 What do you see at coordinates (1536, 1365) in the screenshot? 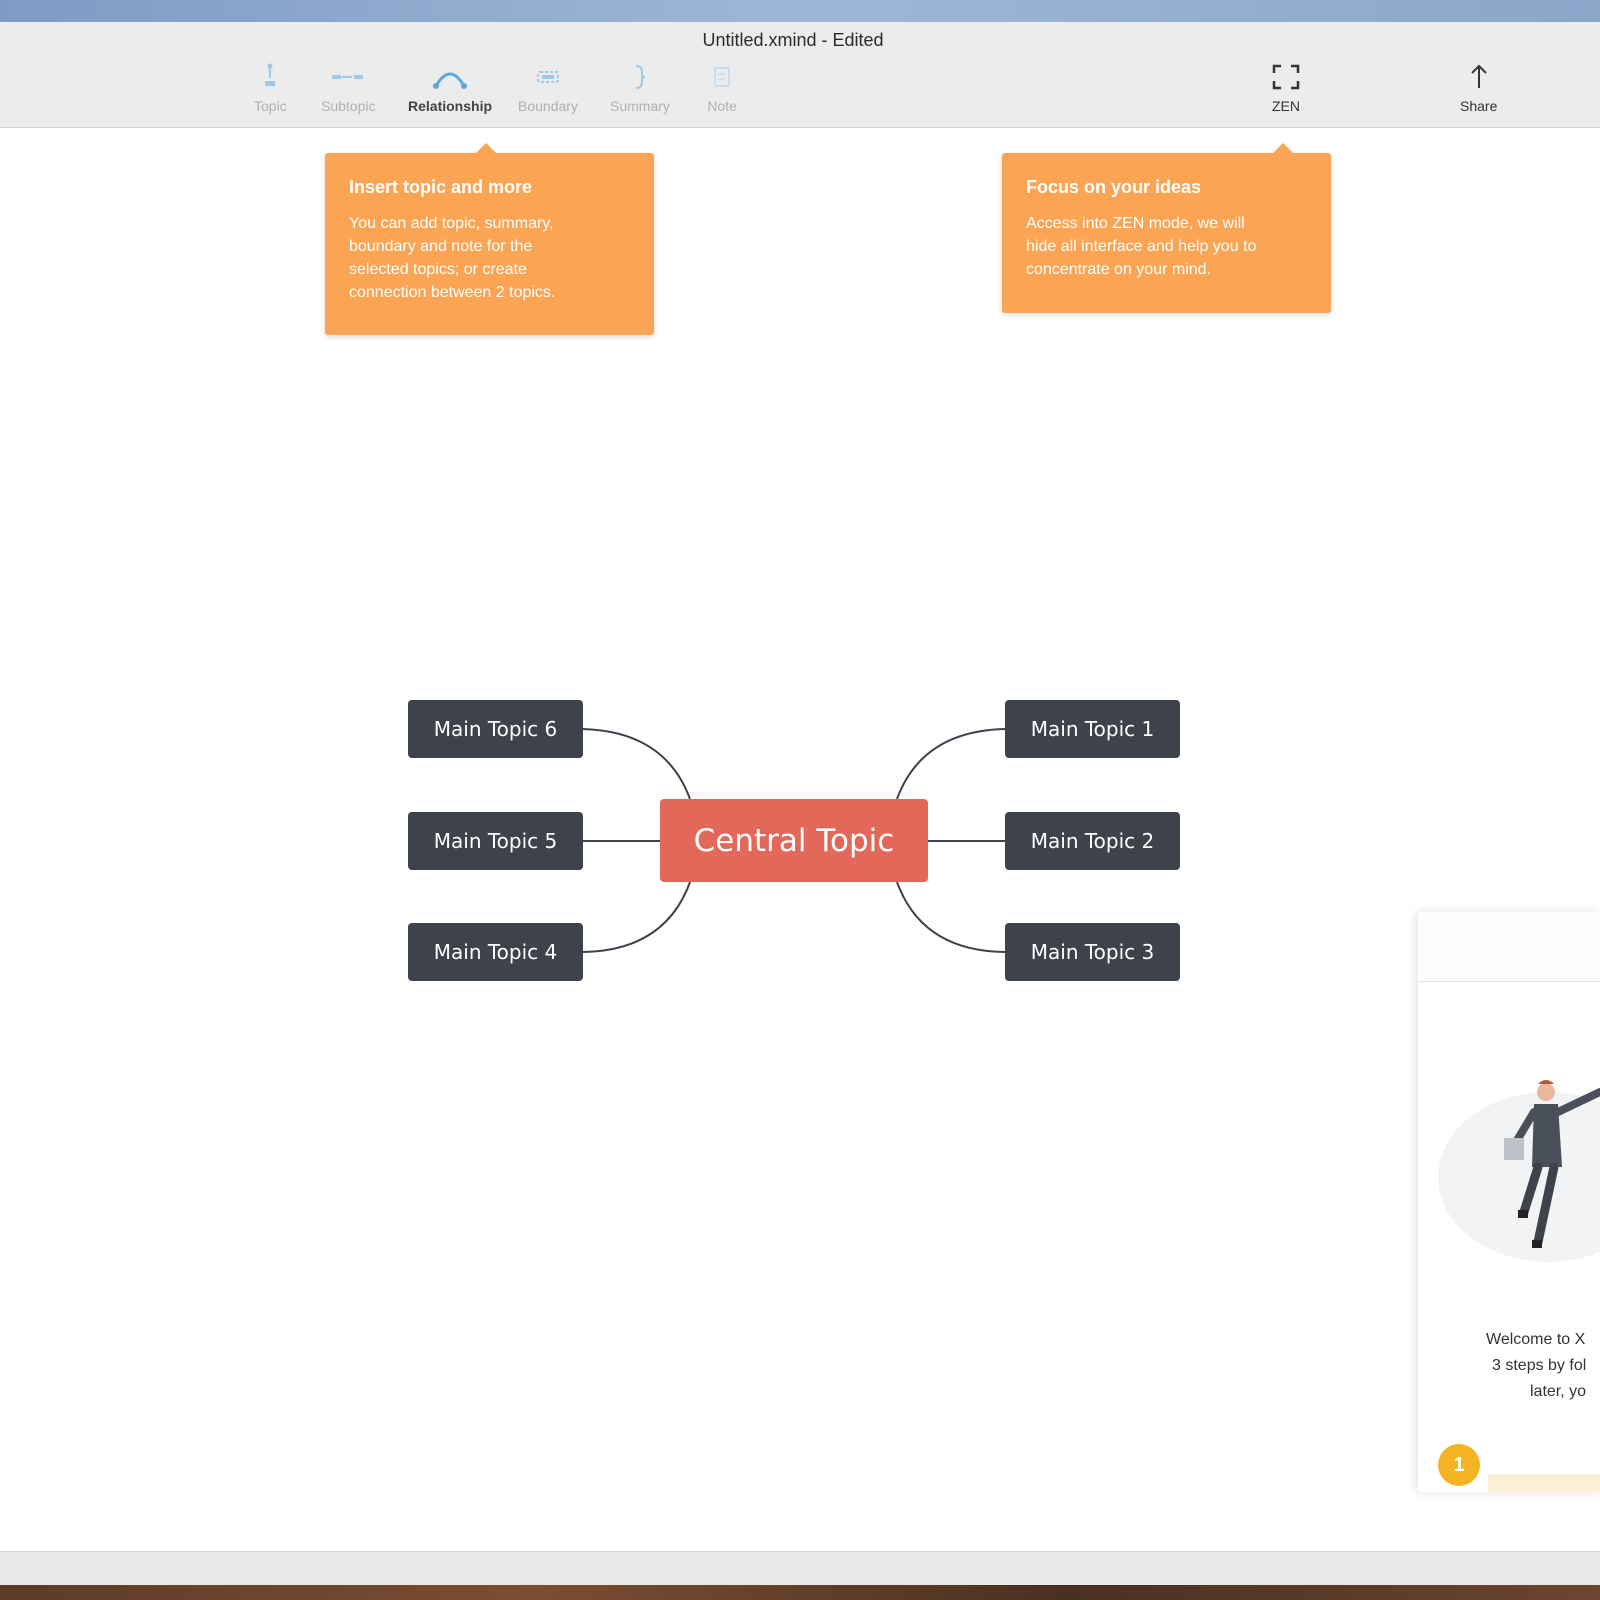
I see `welcome-message: Welcome to X 3 steps by fol later, yo` at bounding box center [1536, 1365].